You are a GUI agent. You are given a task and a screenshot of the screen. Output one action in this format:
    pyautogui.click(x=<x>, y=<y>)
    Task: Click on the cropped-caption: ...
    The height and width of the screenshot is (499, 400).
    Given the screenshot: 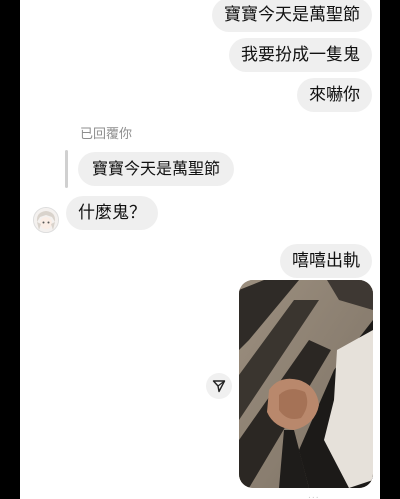 What is the action you would take?
    pyautogui.click(x=314, y=495)
    